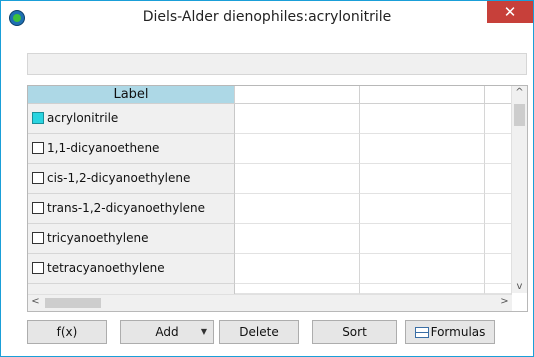  What do you see at coordinates (277, 64) in the screenshot?
I see `input-bar` at bounding box center [277, 64].